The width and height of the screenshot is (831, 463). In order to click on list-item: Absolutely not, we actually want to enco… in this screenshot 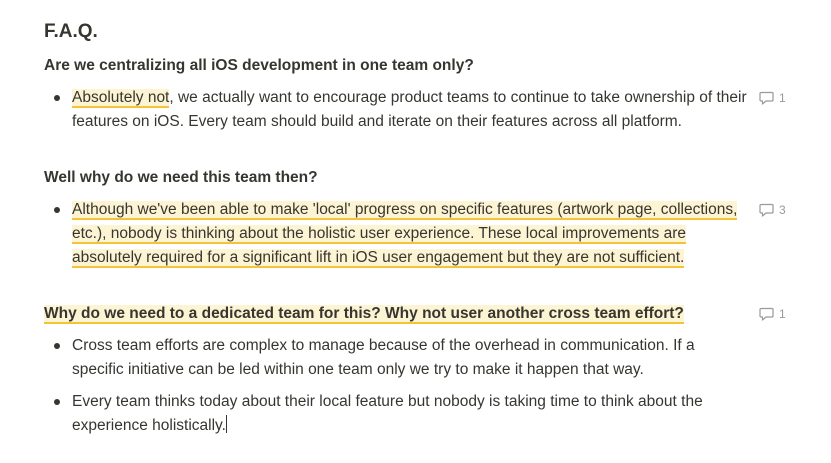, I will do `click(396, 110)`.